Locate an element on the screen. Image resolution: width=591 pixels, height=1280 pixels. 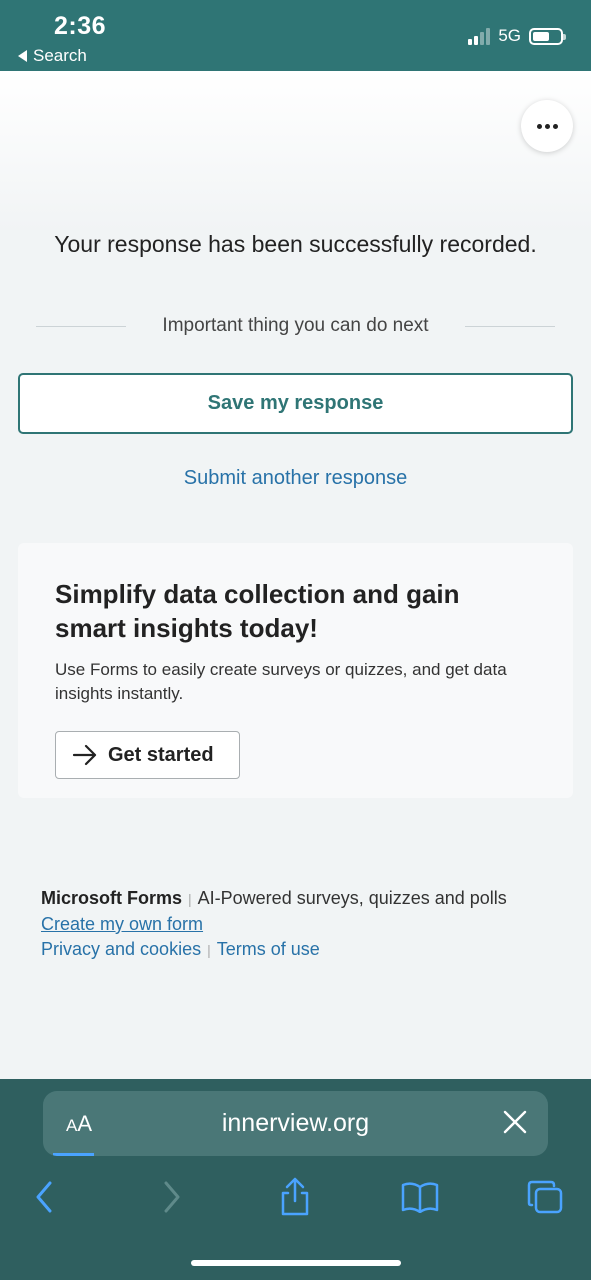
next-steps-heading: Important thing you can do next is located at coordinates (295, 325).